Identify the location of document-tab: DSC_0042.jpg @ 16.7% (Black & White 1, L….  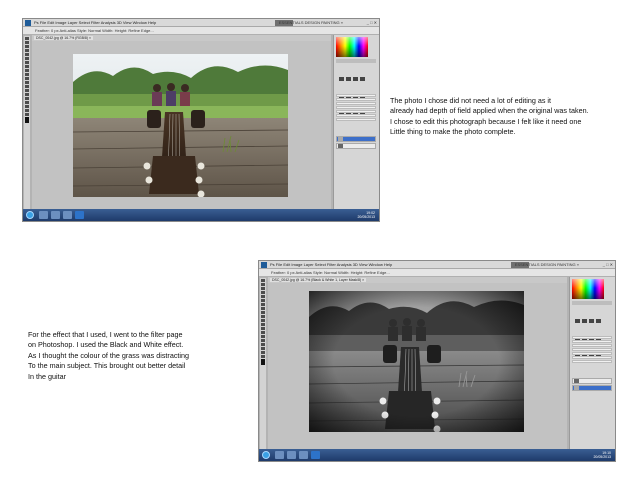
(318, 280).